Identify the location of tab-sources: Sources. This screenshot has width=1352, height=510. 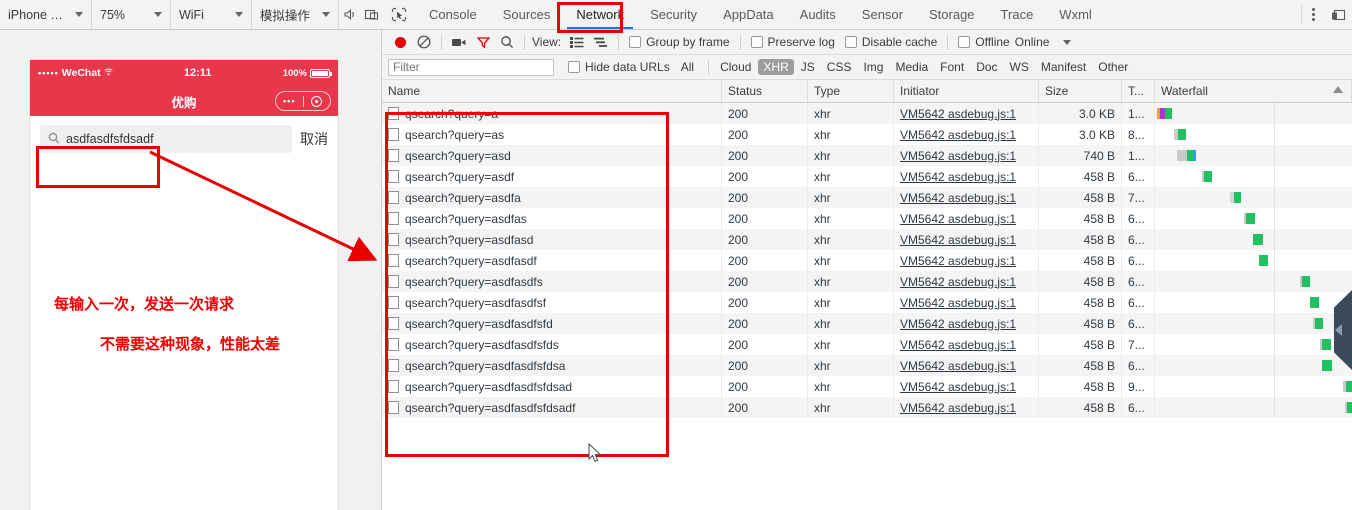
(527, 14).